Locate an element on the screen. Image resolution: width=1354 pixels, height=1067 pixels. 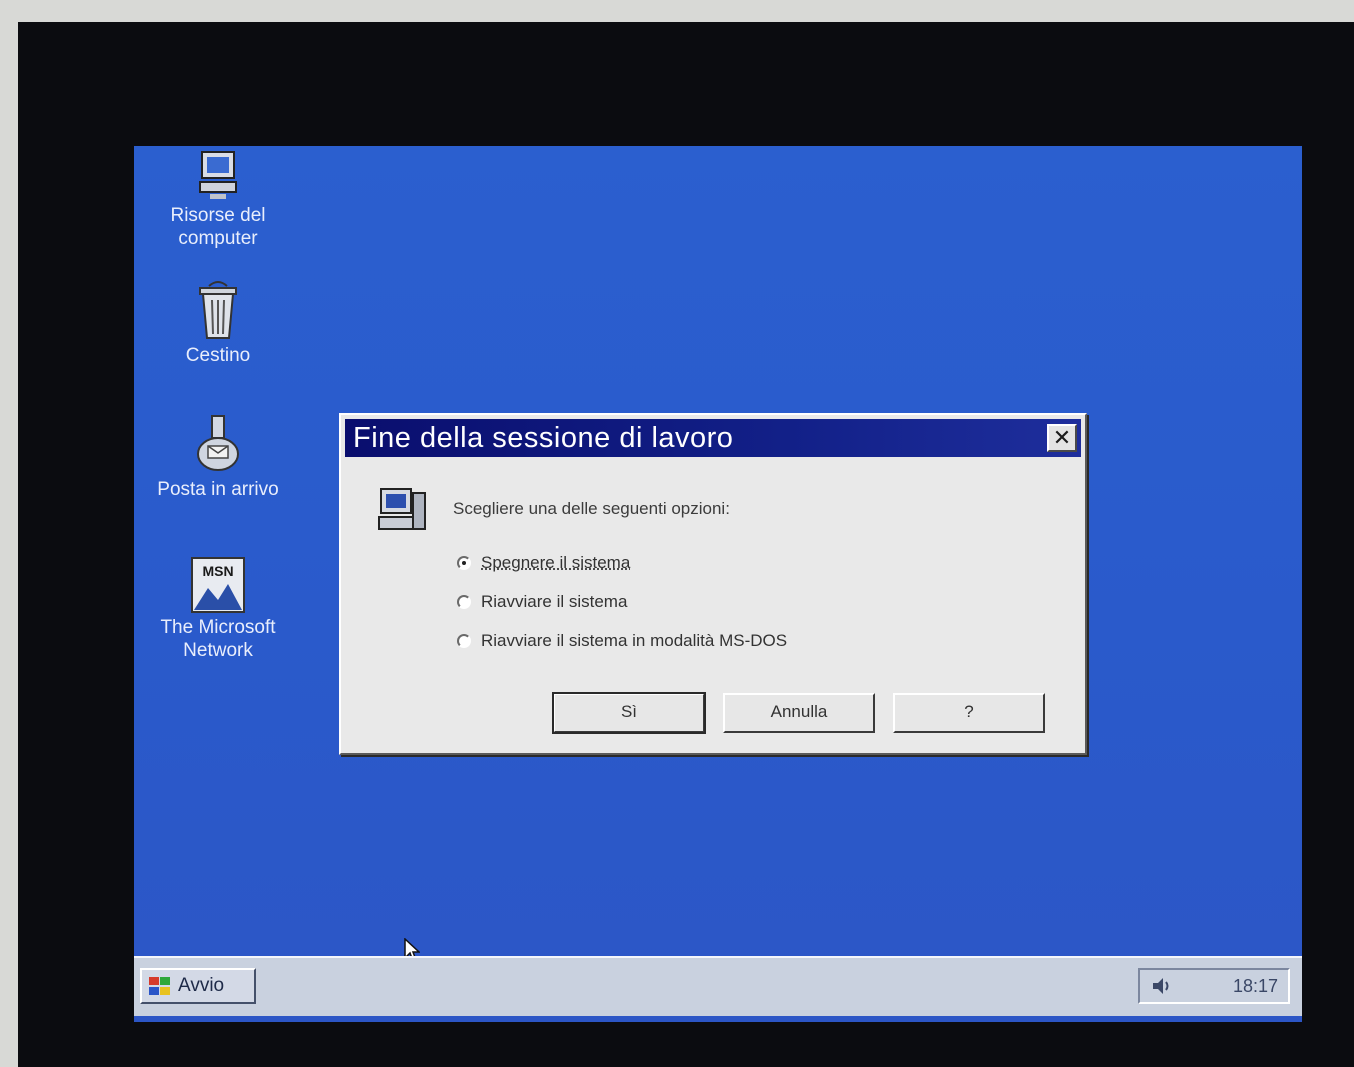
dialog-title: Fine della sessione di lavoro is located at coordinates (543, 438).